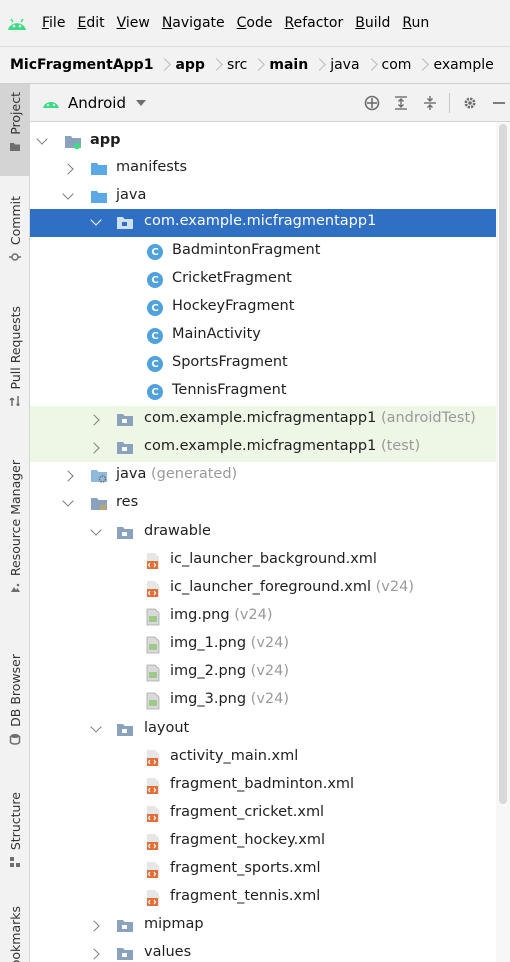 The width and height of the screenshot is (510, 962). I want to click on tree-node-xml-file: fragment_cricket.xml, so click(263, 814).